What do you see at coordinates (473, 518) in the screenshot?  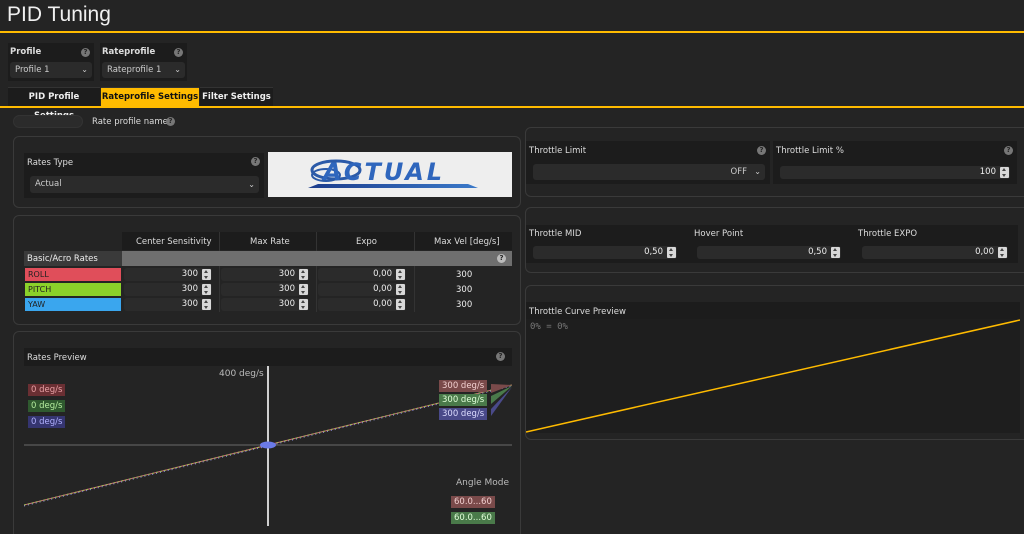 I see `pitch-angle-value: 60.0...60` at bounding box center [473, 518].